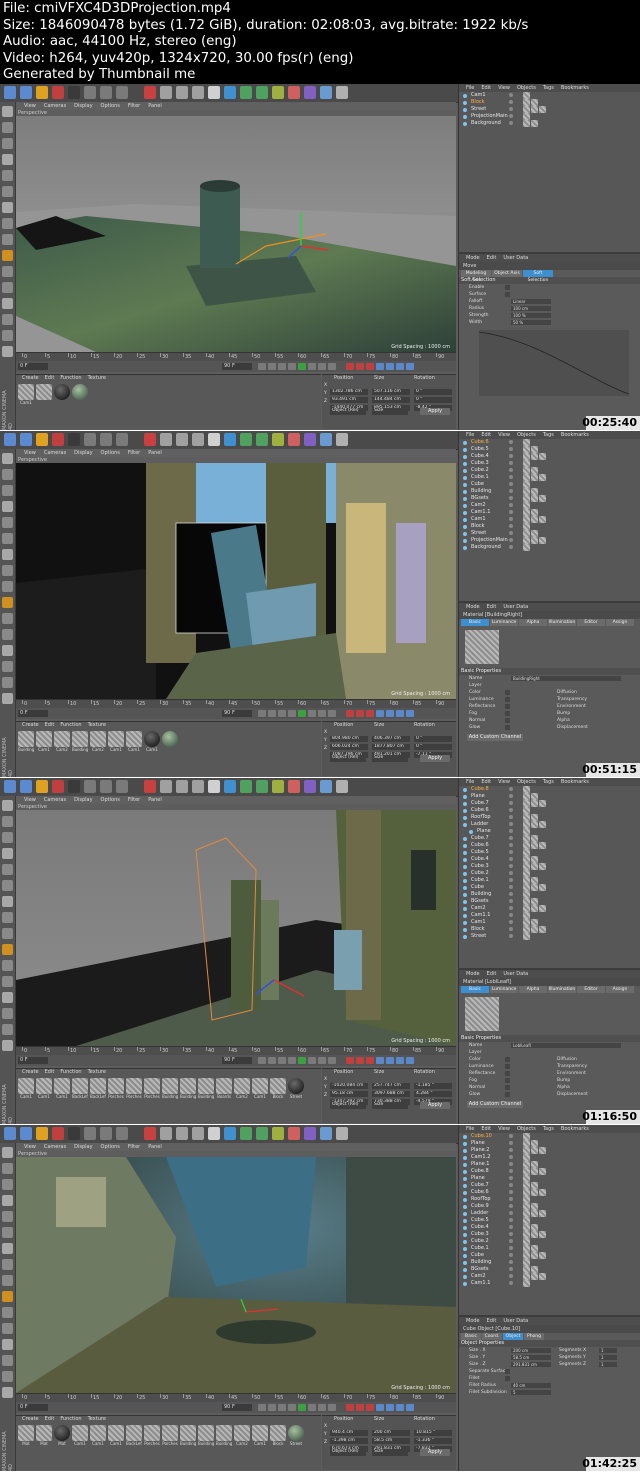 The width and height of the screenshot is (640, 1475). Describe the element at coordinates (435, 1105) in the screenshot. I see `apply-button: Apply` at that location.